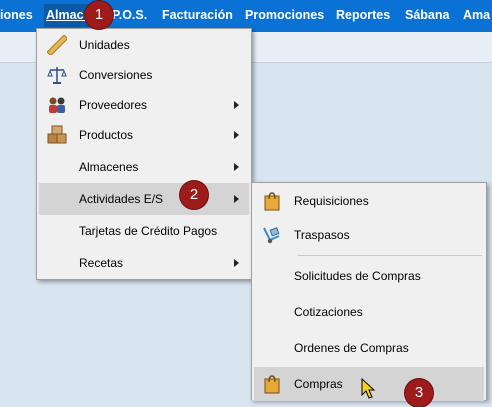 Image resolution: width=492 pixels, height=407 pixels. Describe the element at coordinates (194, 195) in the screenshot. I see `step-badge-2: 2` at that location.